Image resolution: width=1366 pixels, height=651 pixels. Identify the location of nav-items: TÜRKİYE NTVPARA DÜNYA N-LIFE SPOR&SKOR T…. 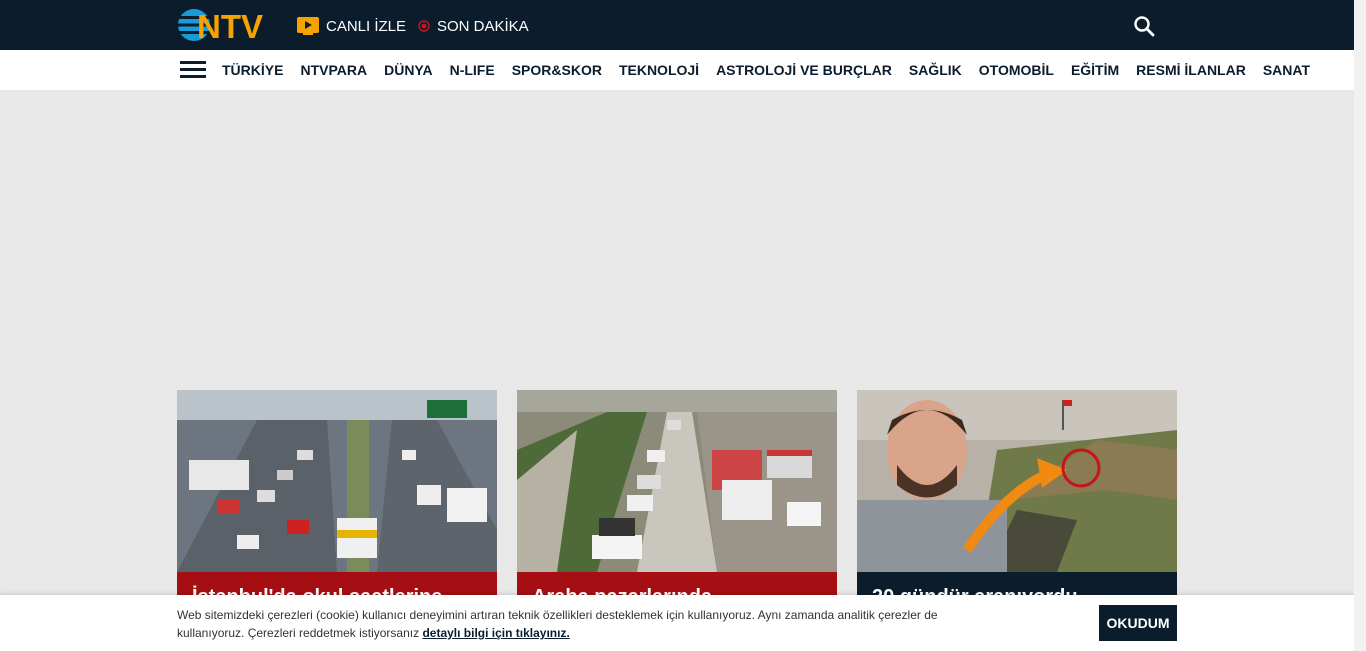
(774, 70).